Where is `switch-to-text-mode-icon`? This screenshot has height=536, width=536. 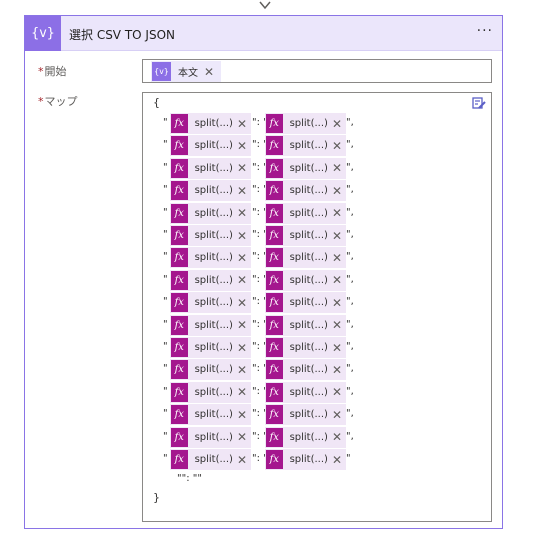
switch-to-text-mode-icon is located at coordinates (479, 102).